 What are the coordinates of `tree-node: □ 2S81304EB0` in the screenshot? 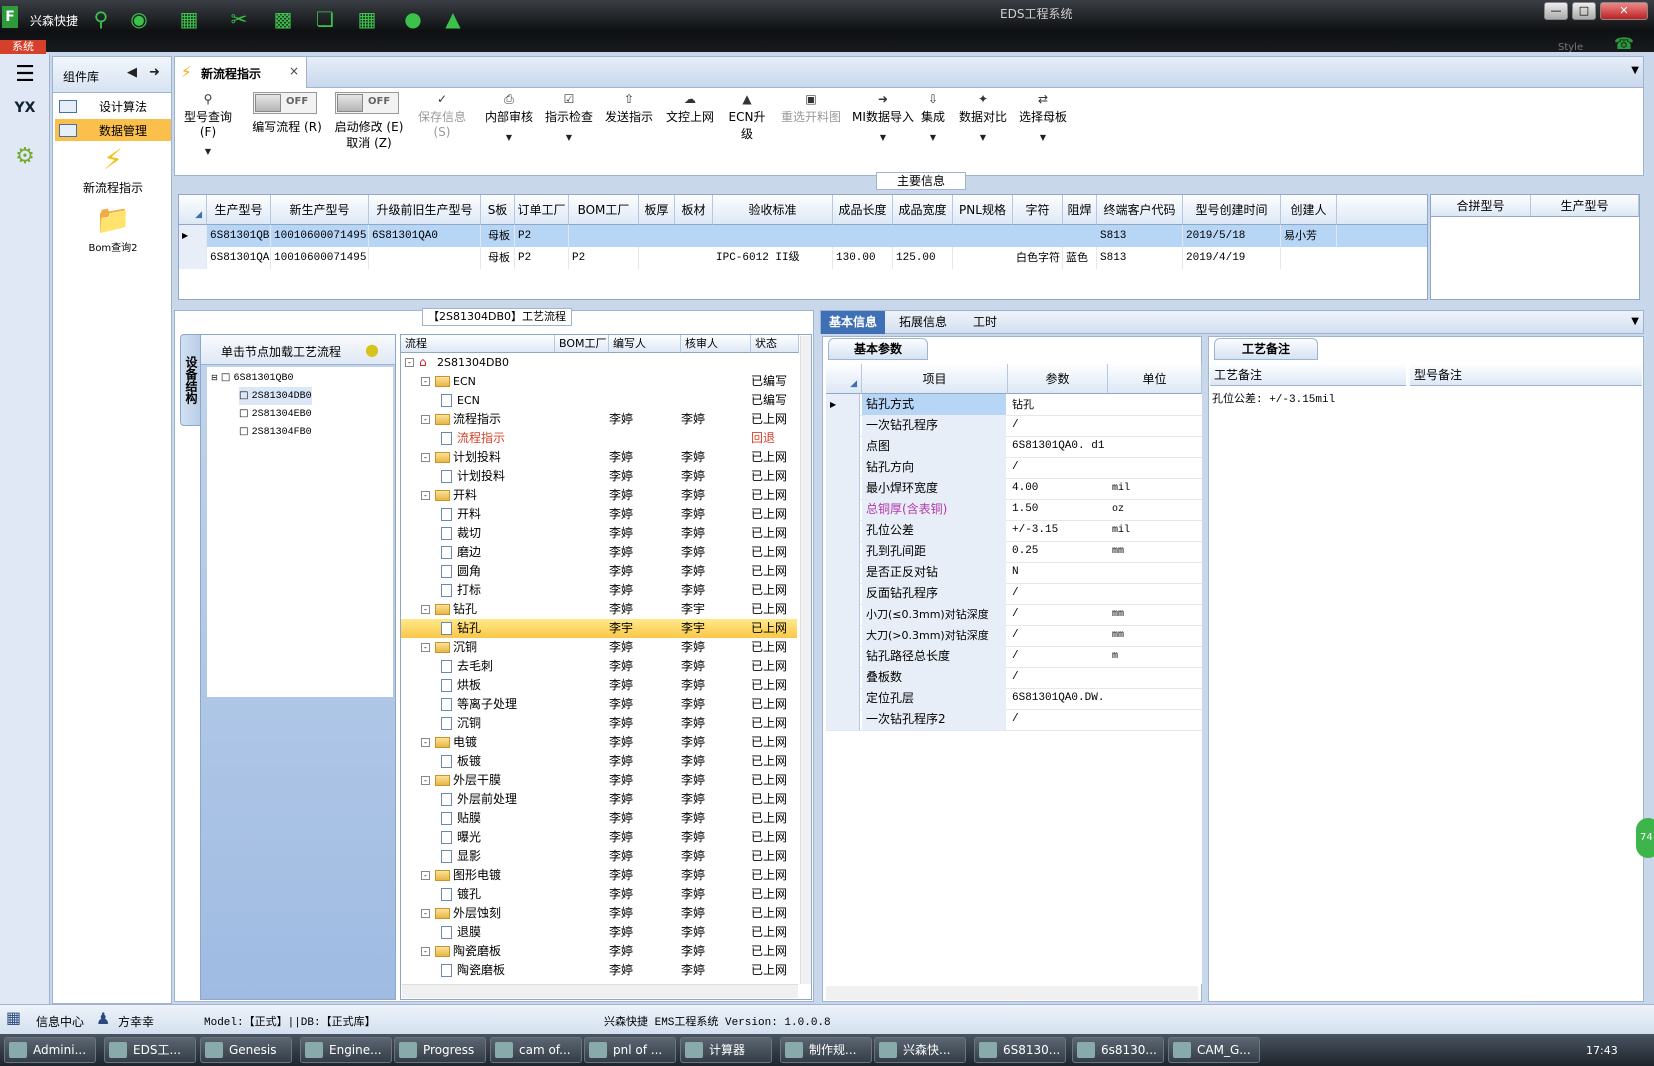 It's located at (275, 414).